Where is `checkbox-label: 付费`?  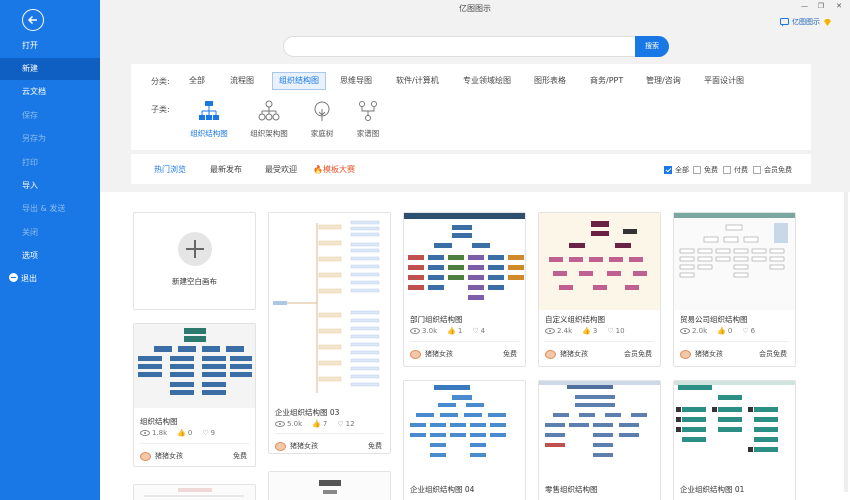
checkbox-label: 付费 is located at coordinates (741, 170).